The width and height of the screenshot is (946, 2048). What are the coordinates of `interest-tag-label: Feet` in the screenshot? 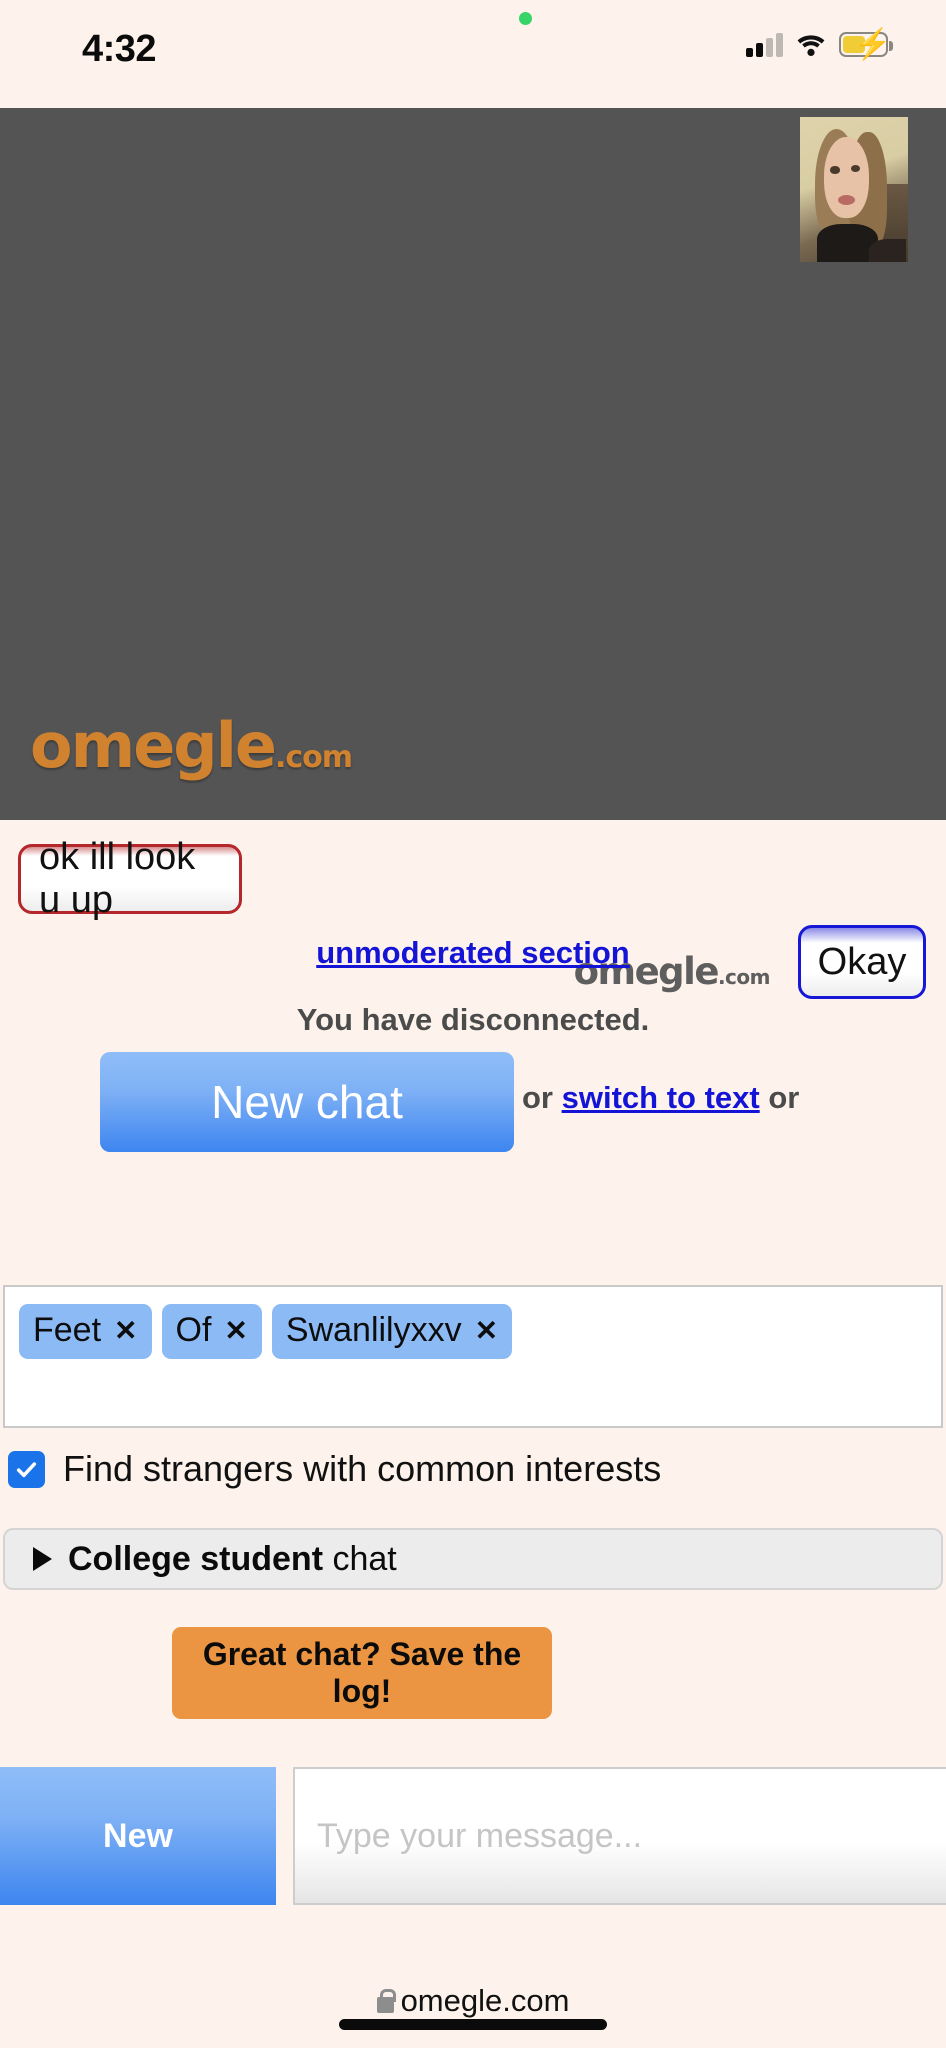 It's located at (67, 1330).